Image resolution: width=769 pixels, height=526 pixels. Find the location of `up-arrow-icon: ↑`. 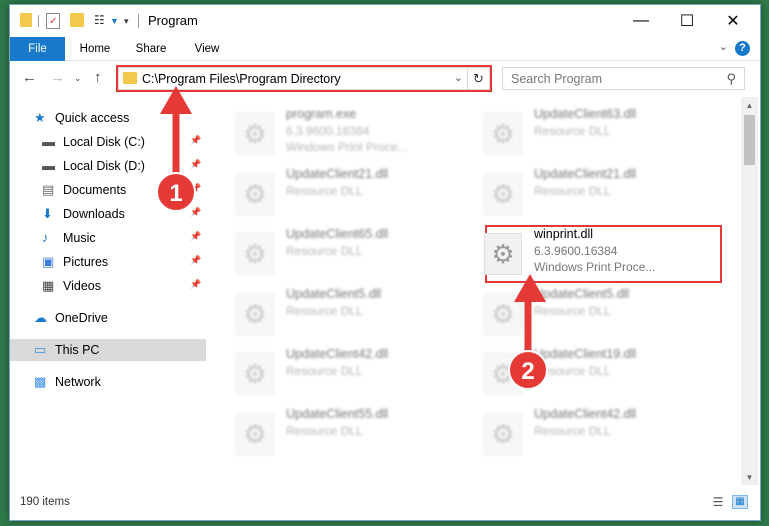

up-arrow-icon: ↑ is located at coordinates (98, 77).